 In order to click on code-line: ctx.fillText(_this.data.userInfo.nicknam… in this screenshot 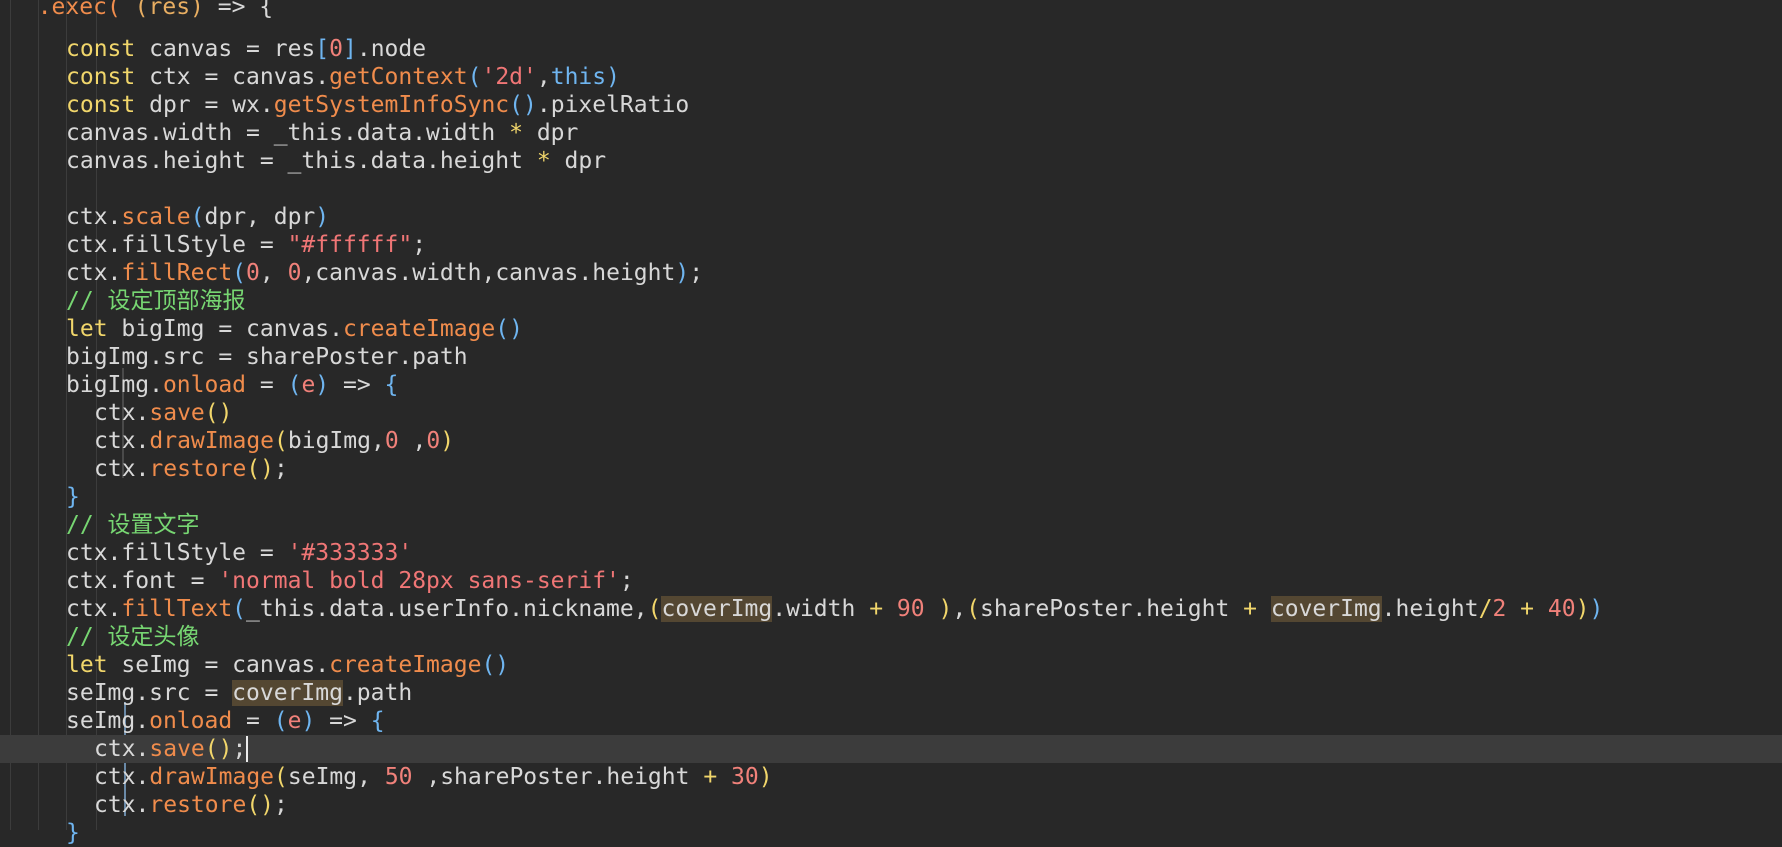, I will do `click(891, 609)`.